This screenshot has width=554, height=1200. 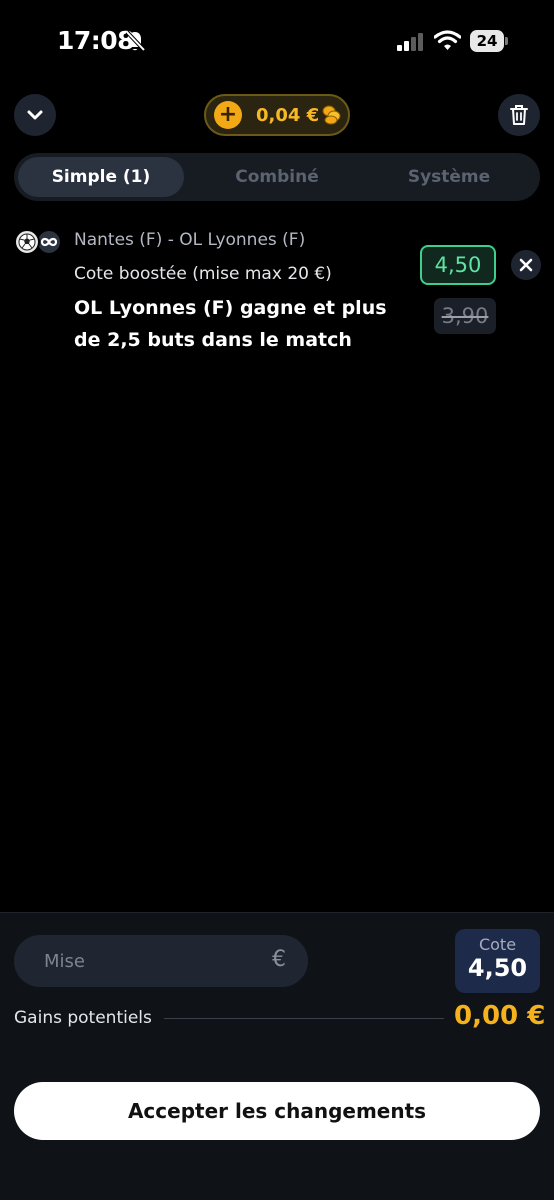 I want to click on gains-divider, so click(x=304, y=1018).